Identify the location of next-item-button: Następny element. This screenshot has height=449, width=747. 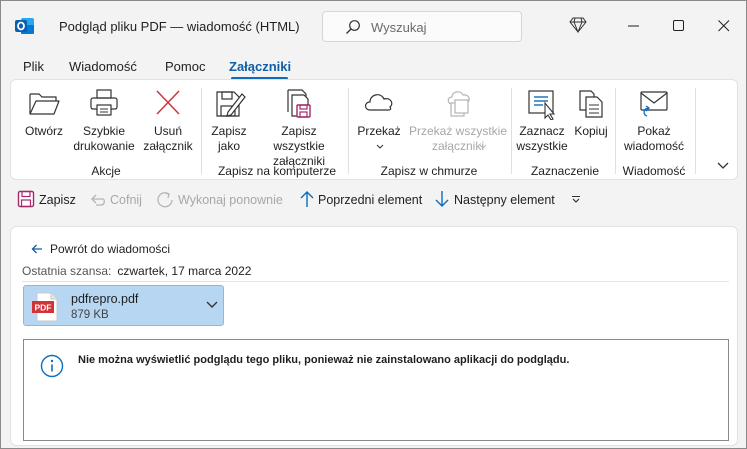
(494, 200).